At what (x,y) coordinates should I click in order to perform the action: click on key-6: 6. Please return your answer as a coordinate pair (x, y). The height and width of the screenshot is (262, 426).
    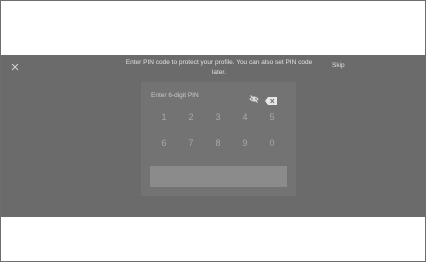
    Looking at the image, I should click on (164, 143).